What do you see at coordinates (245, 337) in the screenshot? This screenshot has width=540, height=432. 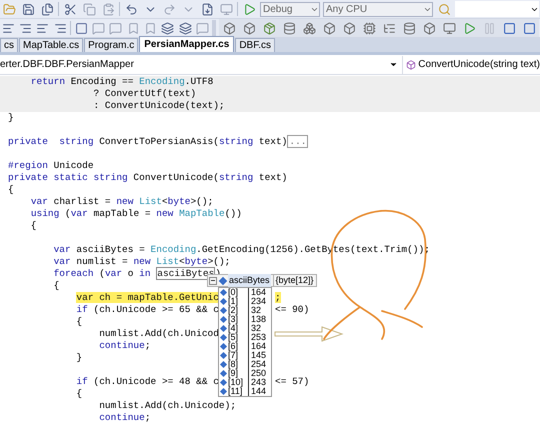 I see `array-element-row: [5] 253` at bounding box center [245, 337].